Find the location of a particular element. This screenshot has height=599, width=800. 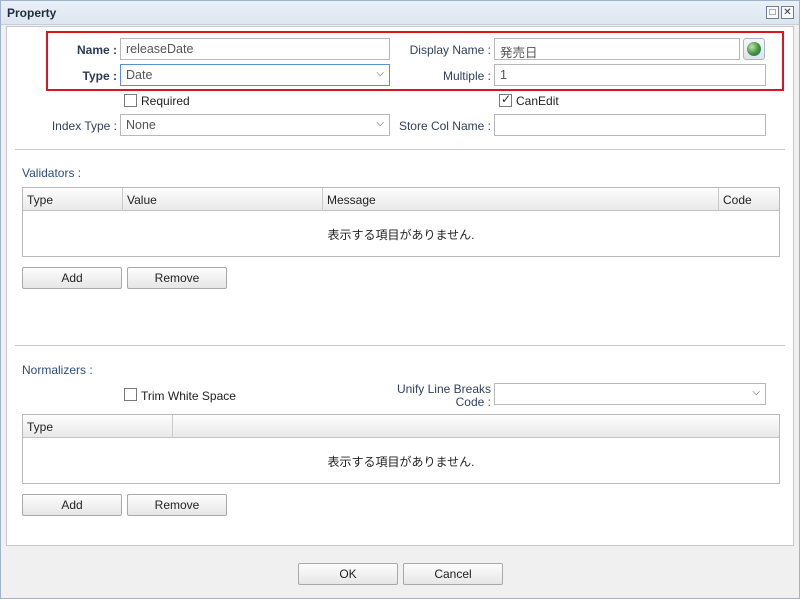

index-type-select: None ⌵ is located at coordinates (255, 125).